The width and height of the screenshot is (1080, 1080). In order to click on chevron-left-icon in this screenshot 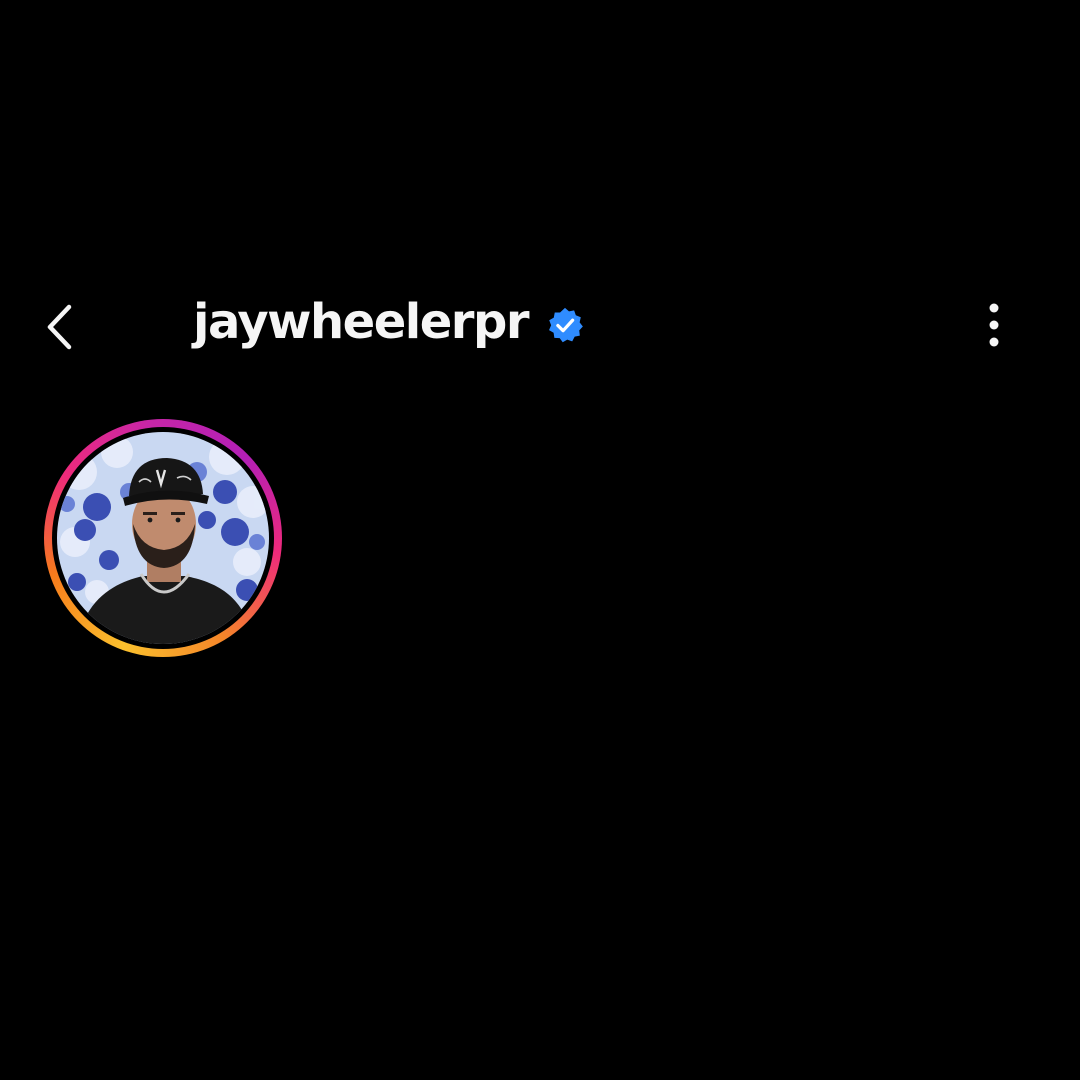, I will do `click(59, 327)`.